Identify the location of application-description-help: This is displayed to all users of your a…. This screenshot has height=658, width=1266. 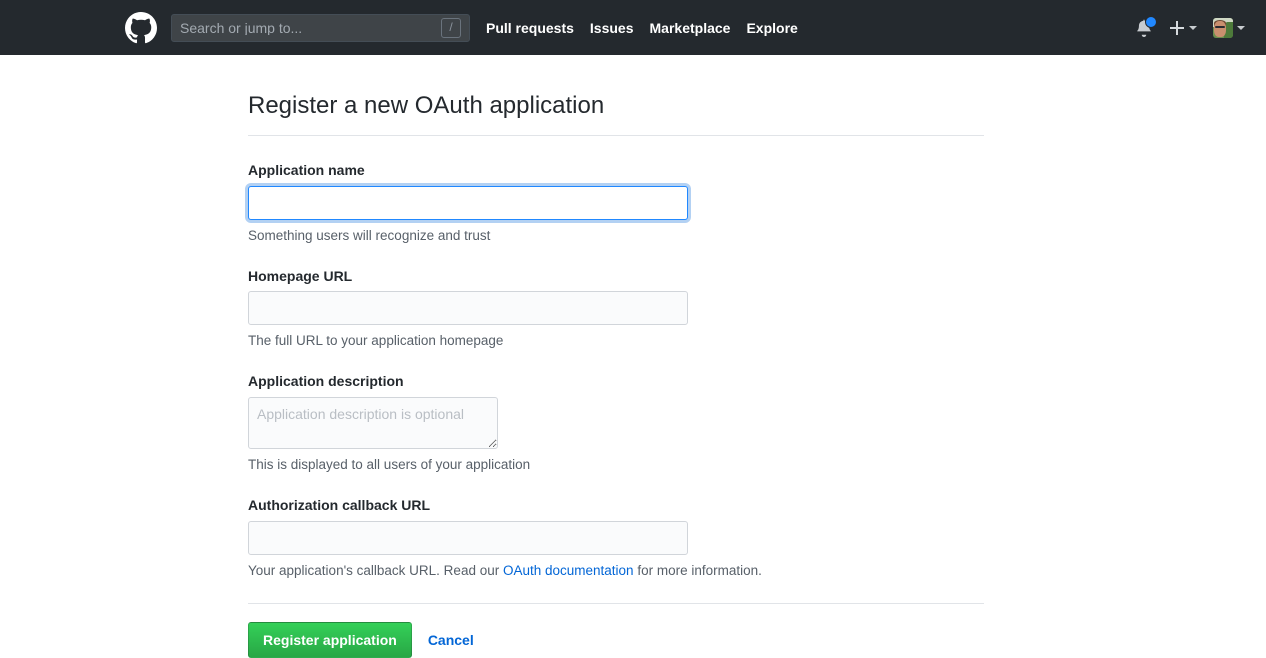
(389, 465).